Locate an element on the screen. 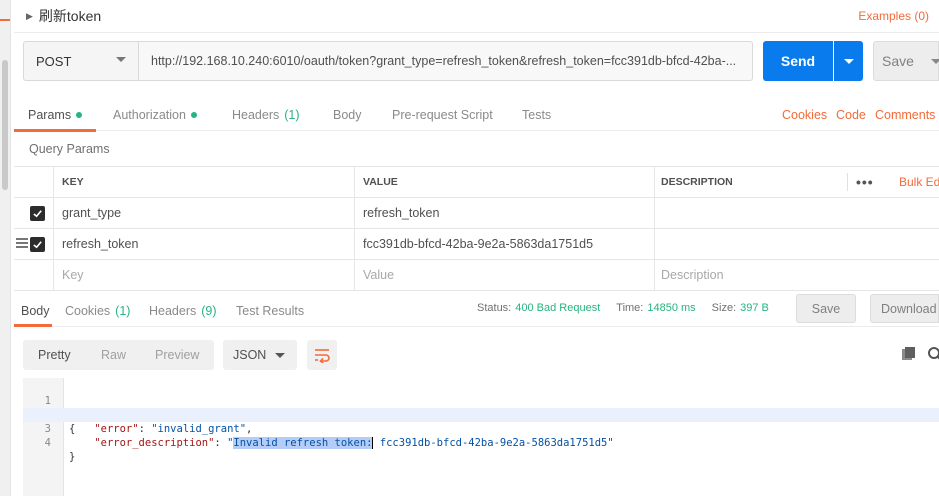  new-key-input: Key is located at coordinates (204, 275).